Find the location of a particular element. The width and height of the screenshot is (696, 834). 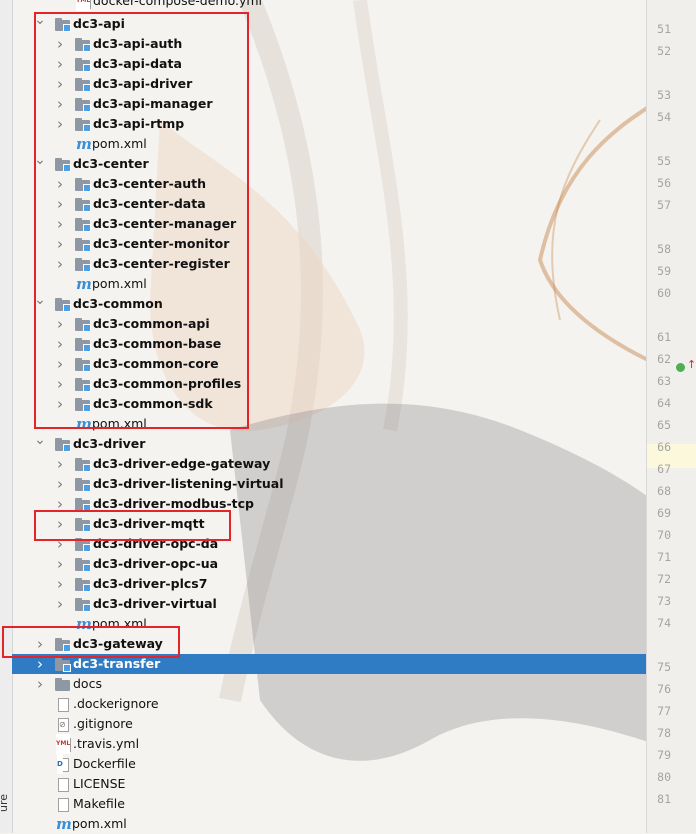

tree-item-label: dc3-common-base is located at coordinates (157, 343).